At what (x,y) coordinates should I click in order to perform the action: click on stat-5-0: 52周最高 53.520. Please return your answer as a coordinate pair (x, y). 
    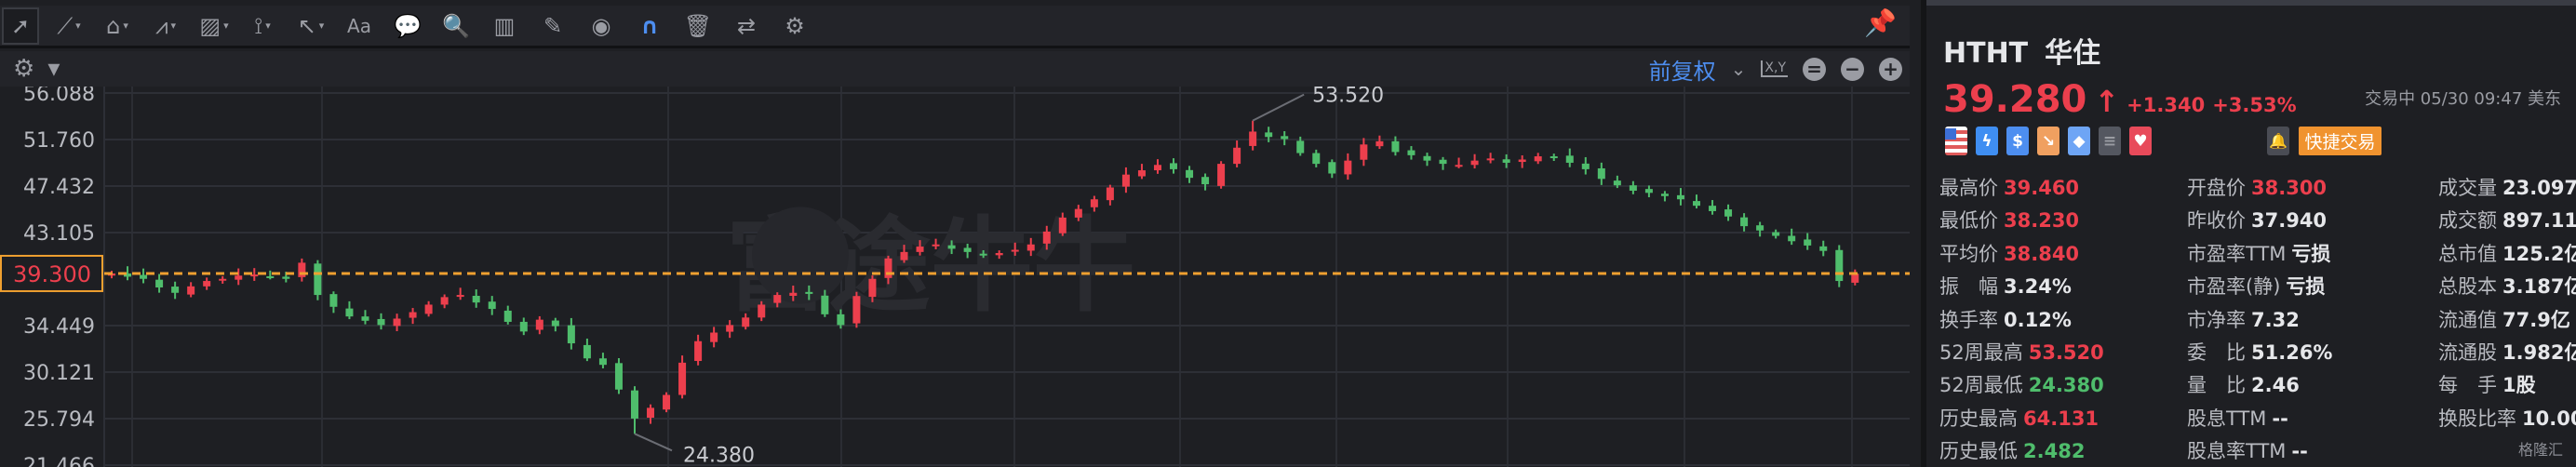
    Looking at the image, I should click on (2021, 352).